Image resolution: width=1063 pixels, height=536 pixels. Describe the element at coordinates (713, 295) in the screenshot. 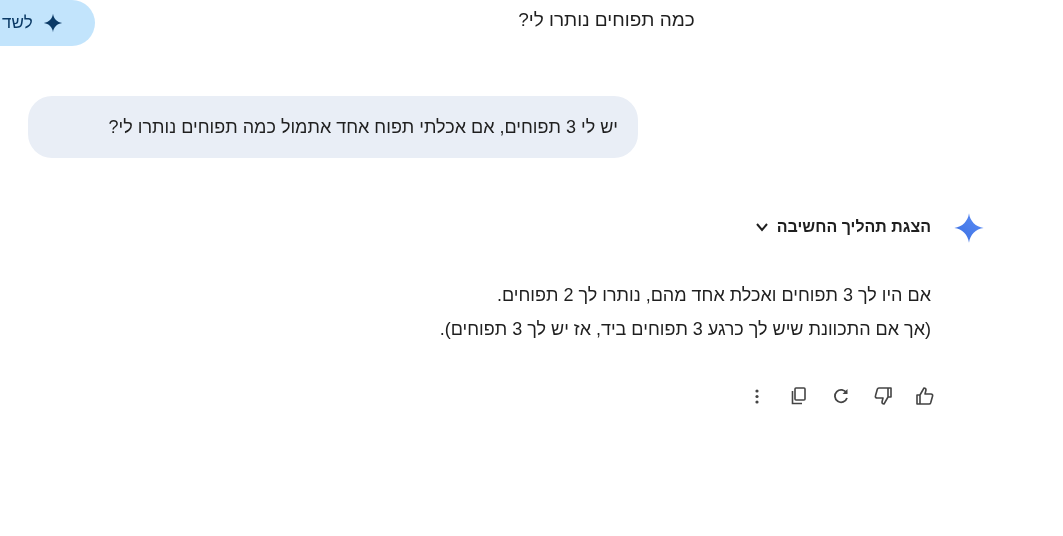

I see `response-paragraph: אם היו לך 3 תפוחים ואכלת אחד מהם, נותרו לך 2 תפוחים.` at that location.